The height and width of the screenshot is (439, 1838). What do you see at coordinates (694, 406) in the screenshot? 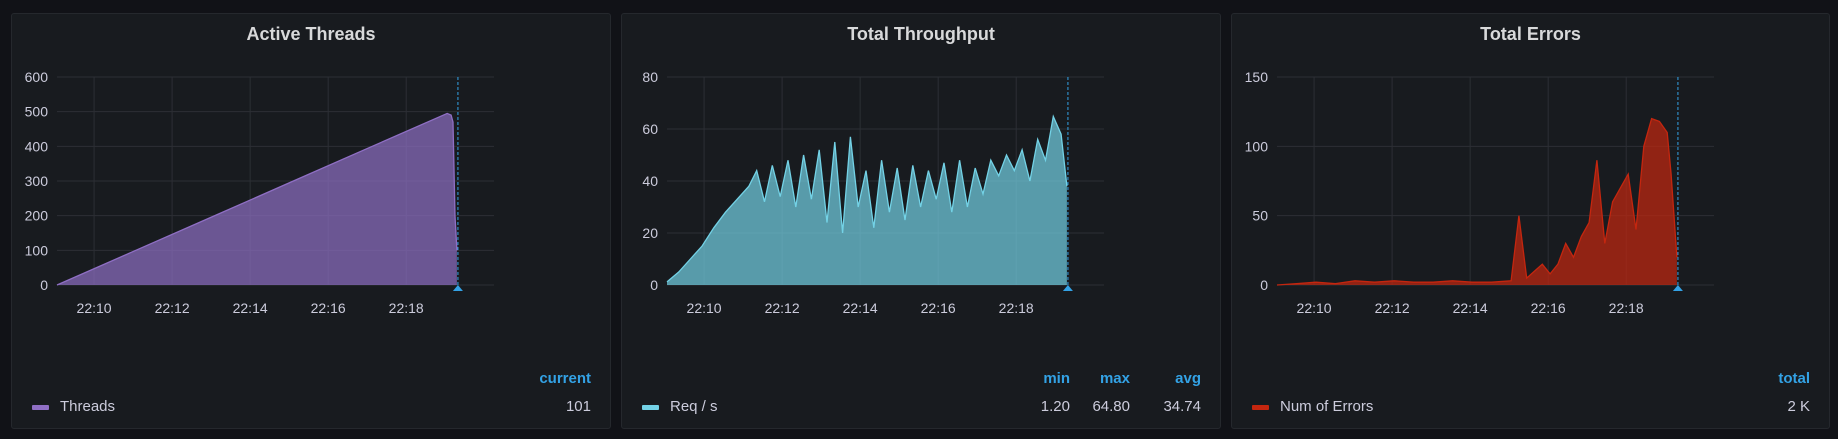
I see `legend-series-label: Req / s` at bounding box center [694, 406].